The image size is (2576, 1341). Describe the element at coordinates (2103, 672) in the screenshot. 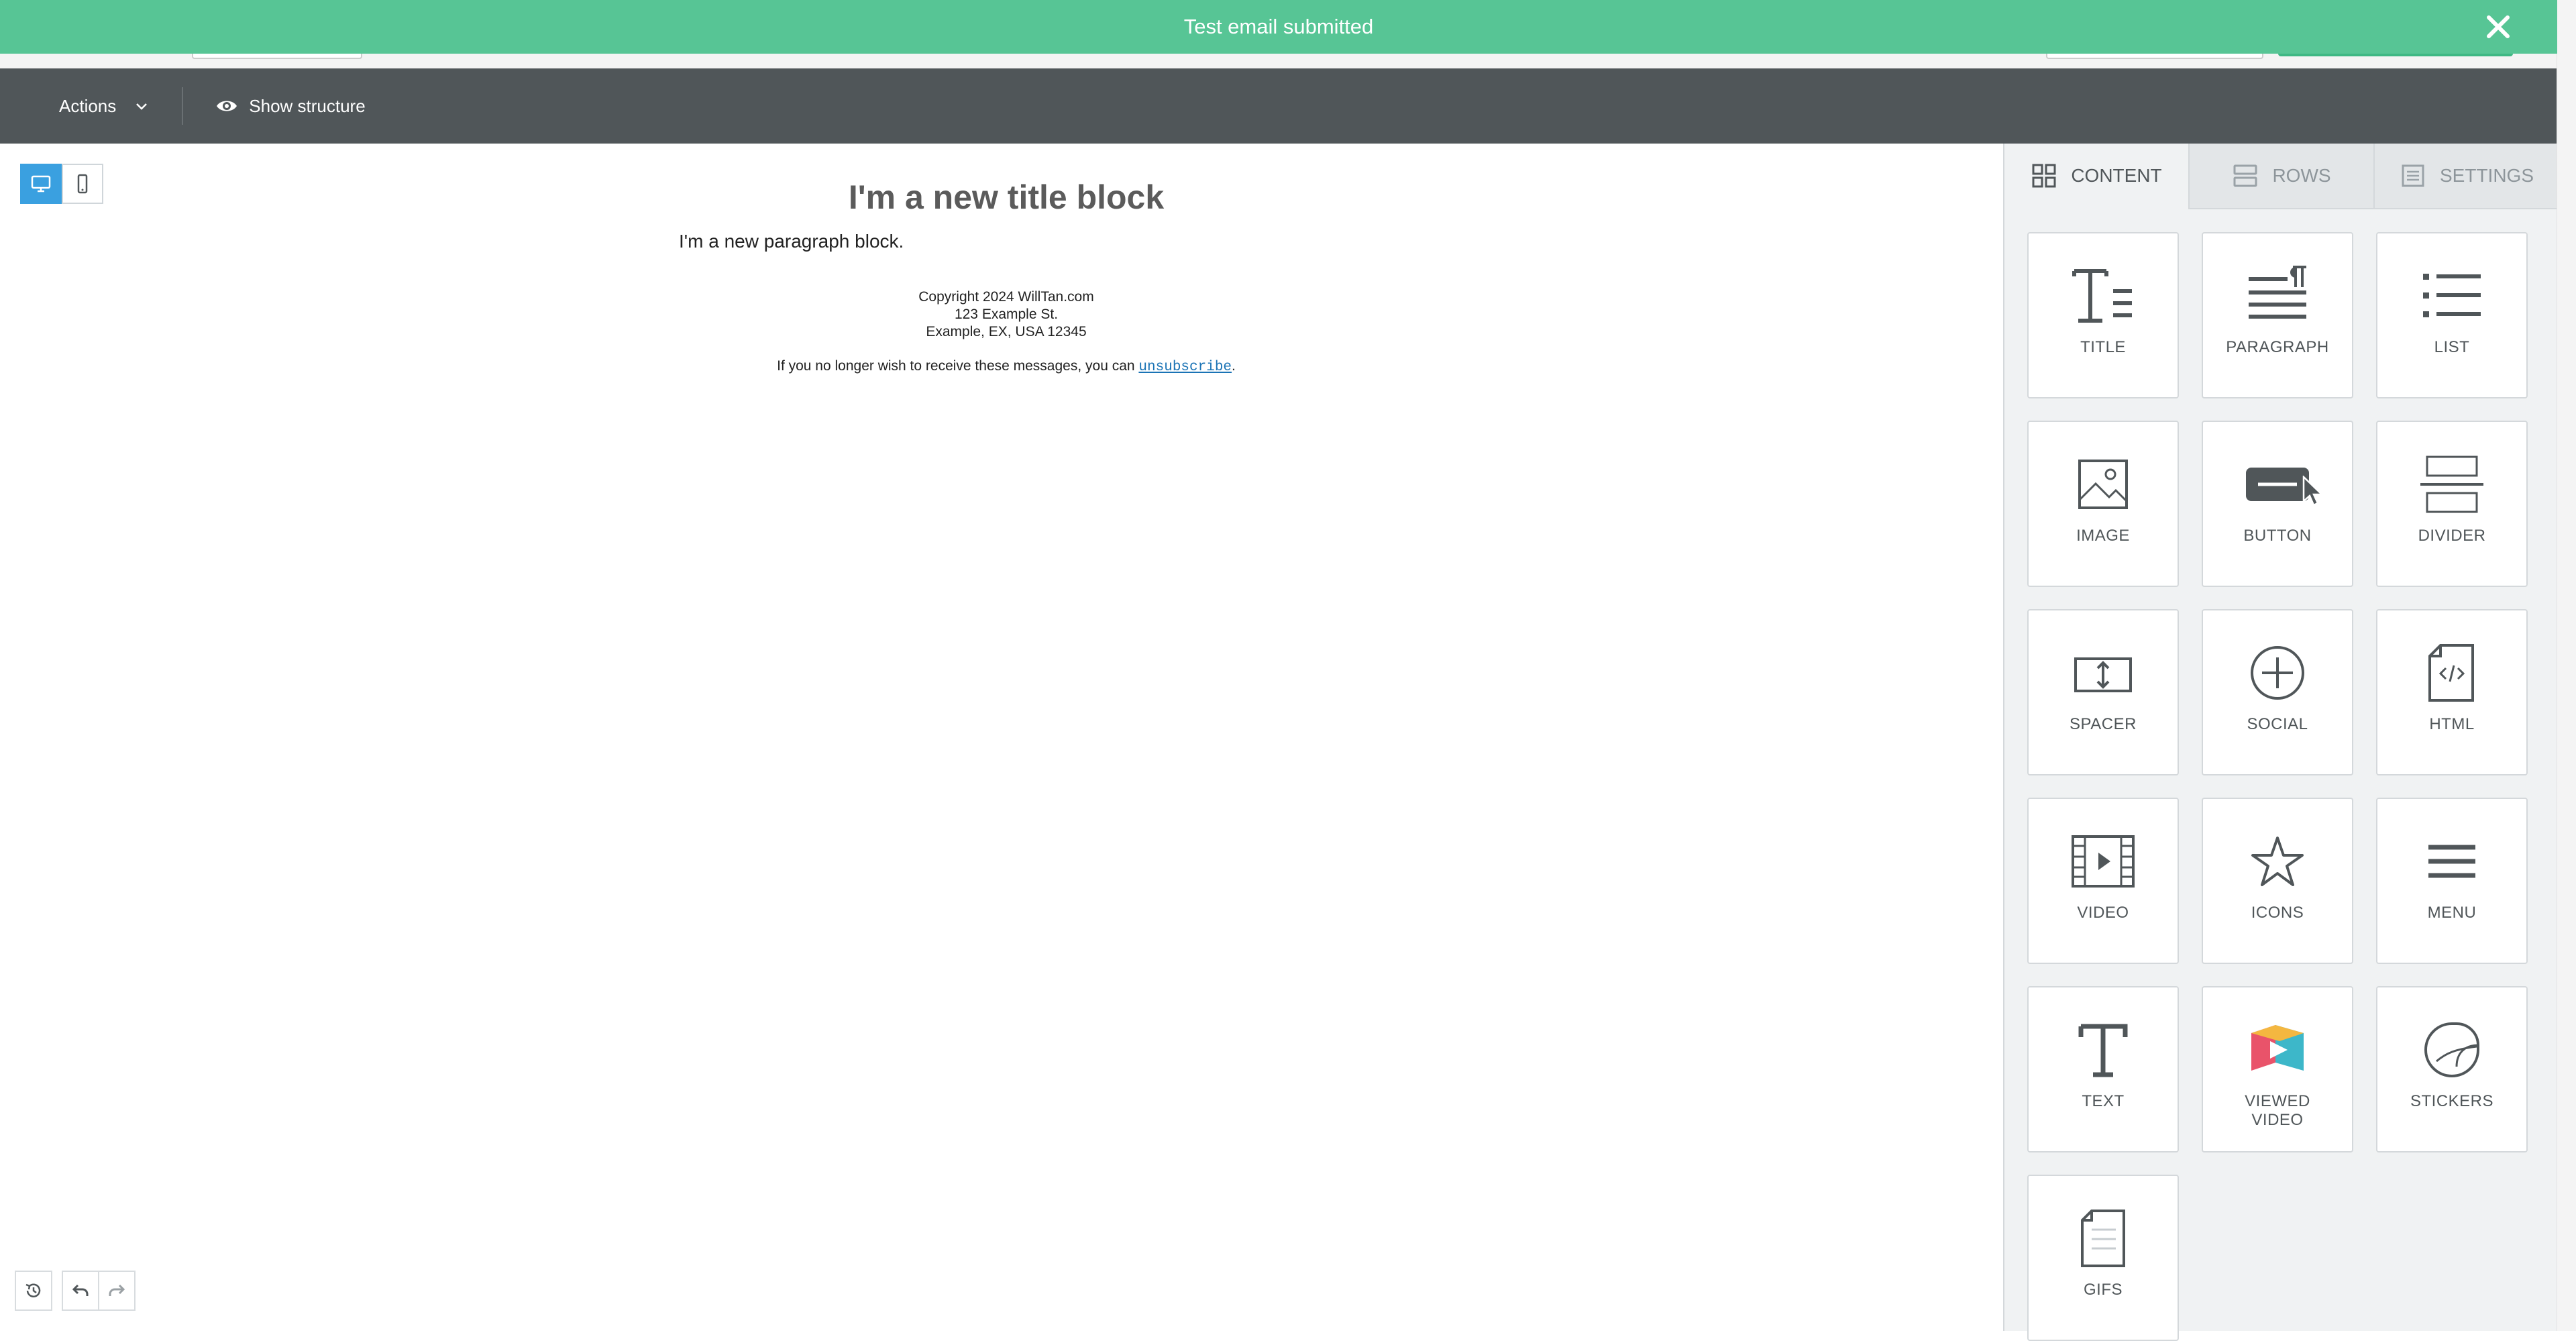

I see `spacer-icon` at that location.